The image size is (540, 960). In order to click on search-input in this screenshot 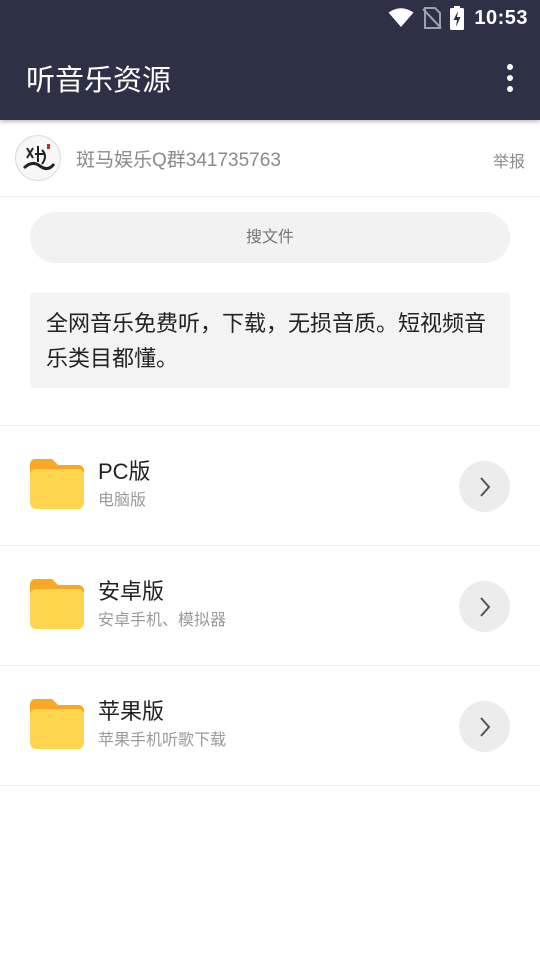, I will do `click(270, 237)`.